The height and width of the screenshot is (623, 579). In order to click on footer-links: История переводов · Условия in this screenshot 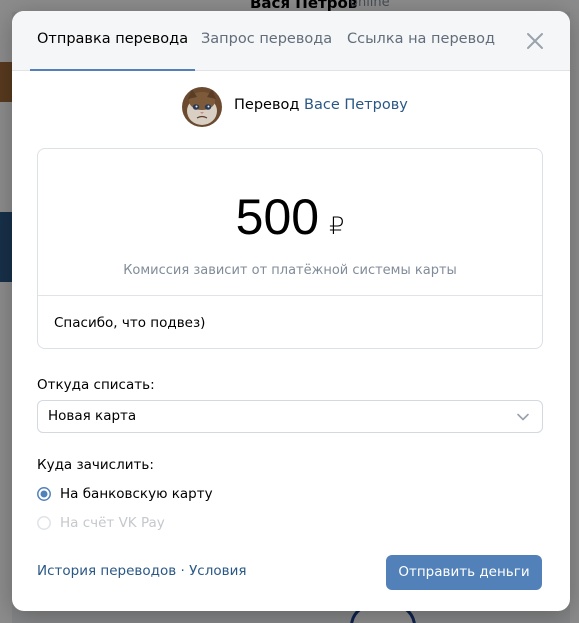, I will do `click(141, 571)`.